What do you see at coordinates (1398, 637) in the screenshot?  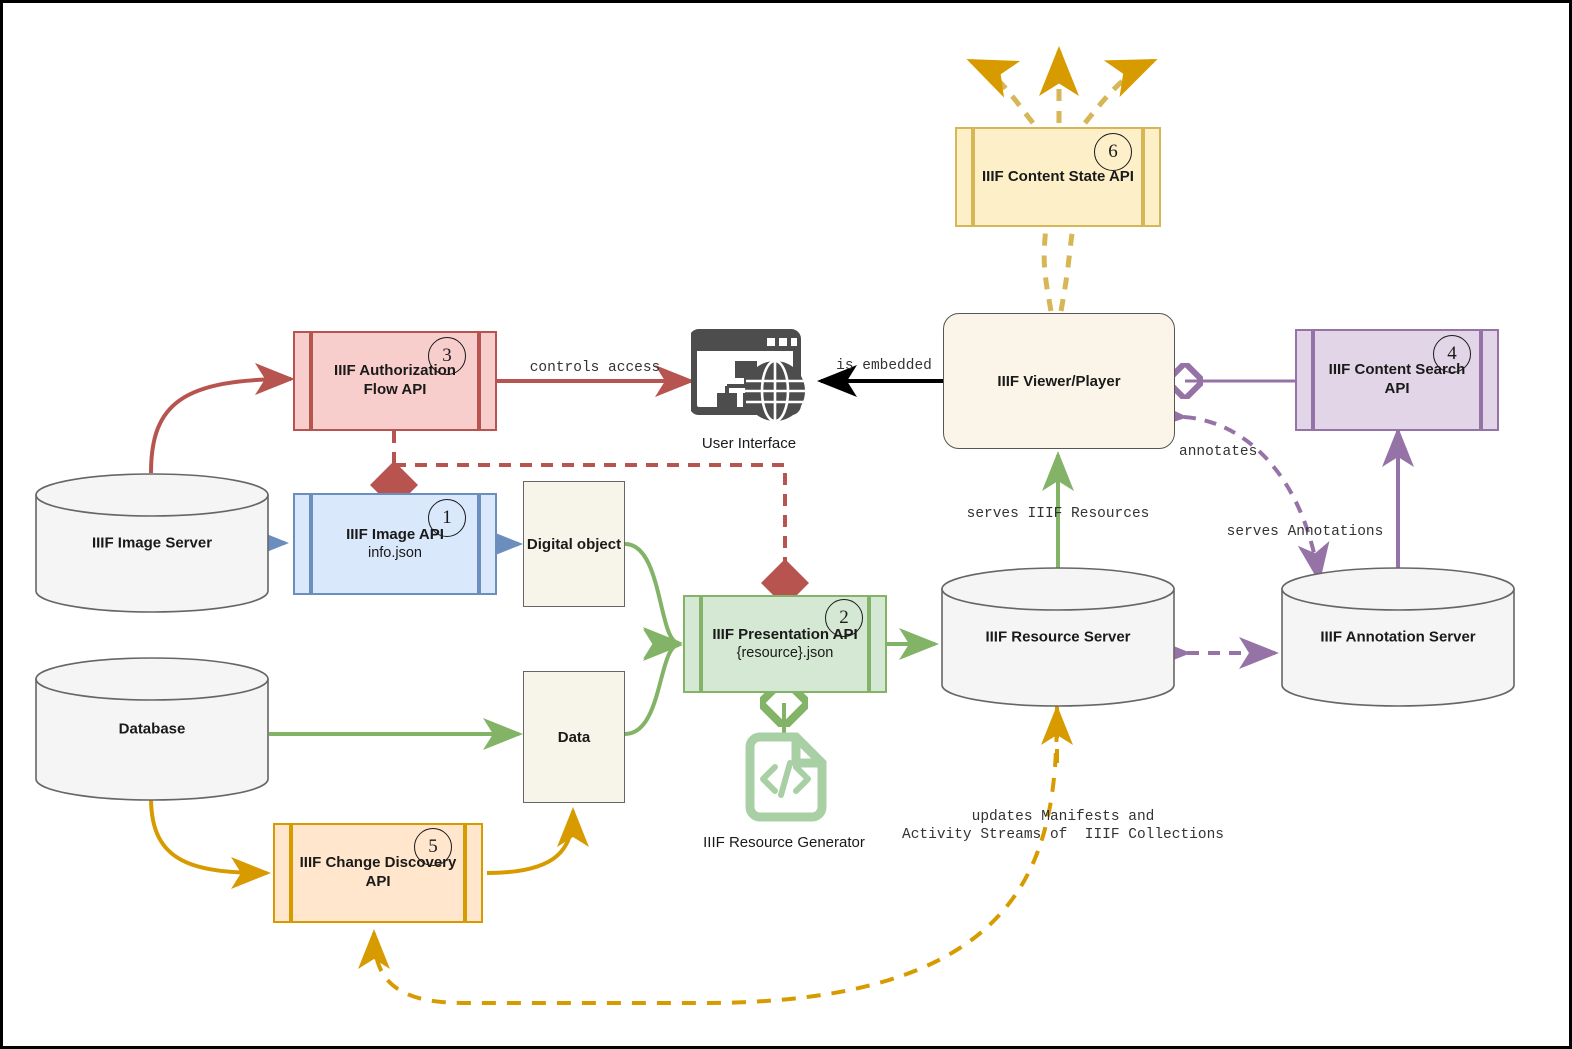 I see `iiif-annotation-server: IIIF Annotation Server` at bounding box center [1398, 637].